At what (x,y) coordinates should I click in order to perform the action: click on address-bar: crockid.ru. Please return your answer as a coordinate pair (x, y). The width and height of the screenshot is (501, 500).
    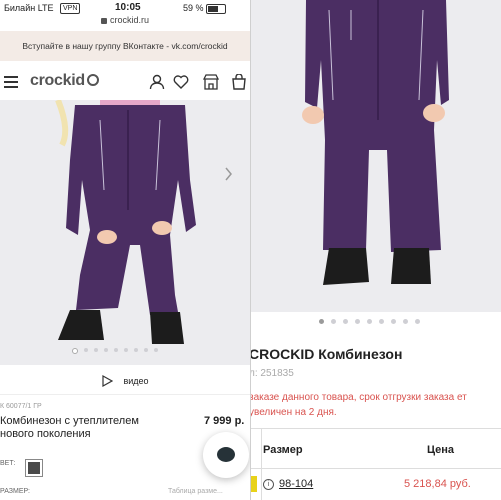
    Looking at the image, I should click on (125, 20).